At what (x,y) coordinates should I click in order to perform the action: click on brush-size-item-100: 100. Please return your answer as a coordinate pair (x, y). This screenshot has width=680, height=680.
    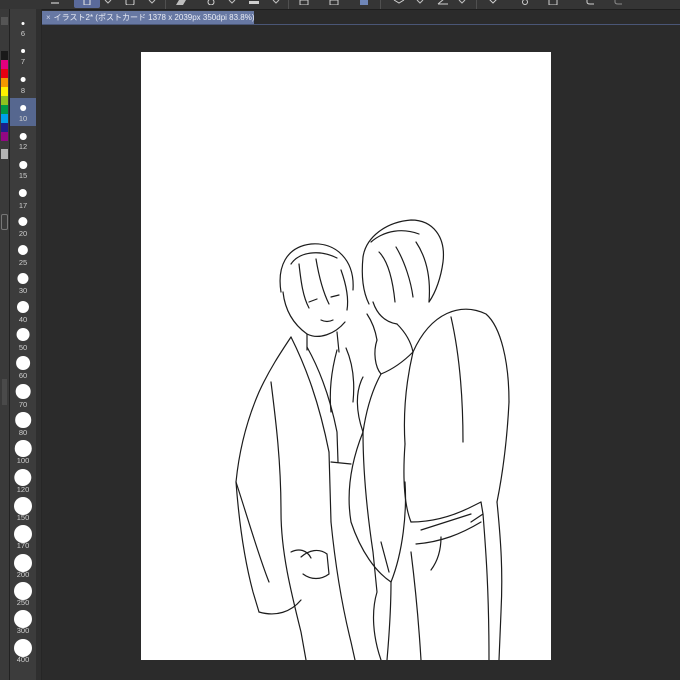
    Looking at the image, I should click on (23, 452).